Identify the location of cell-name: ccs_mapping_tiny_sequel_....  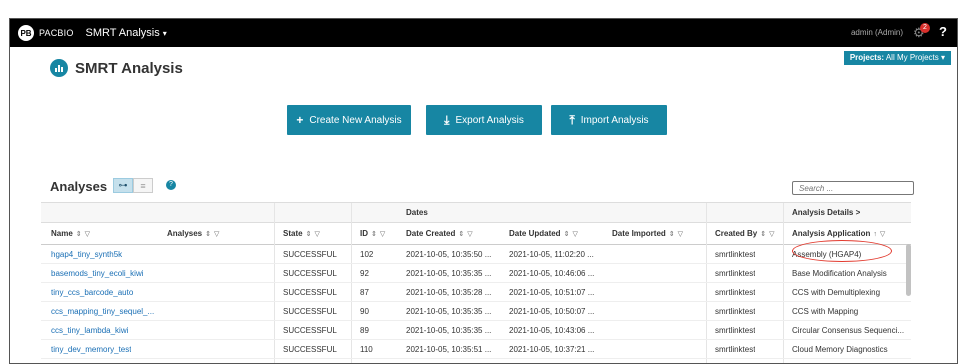
(102, 311).